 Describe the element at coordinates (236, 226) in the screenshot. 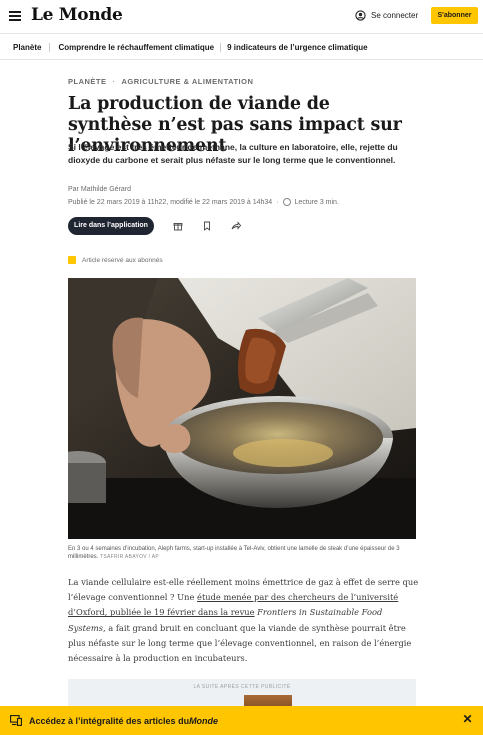

I see `share-icon` at that location.